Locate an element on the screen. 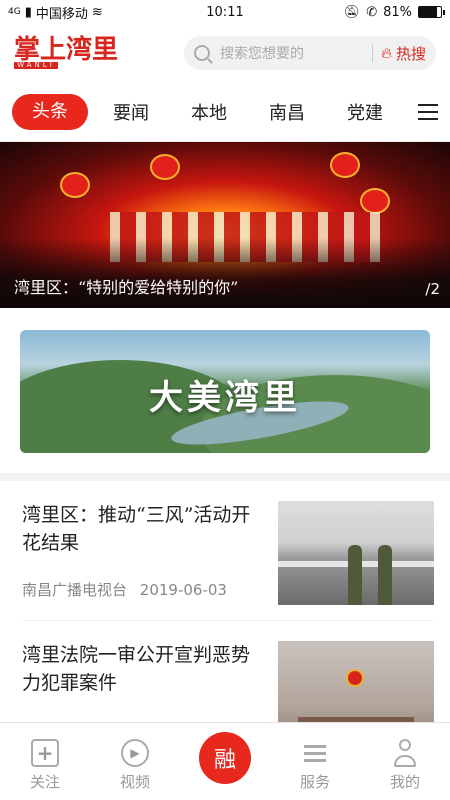 Image resolution: width=450 pixels, height=800 pixels. search-bar: 搜索您想要的 🔥︎ 热搜 is located at coordinates (310, 53).